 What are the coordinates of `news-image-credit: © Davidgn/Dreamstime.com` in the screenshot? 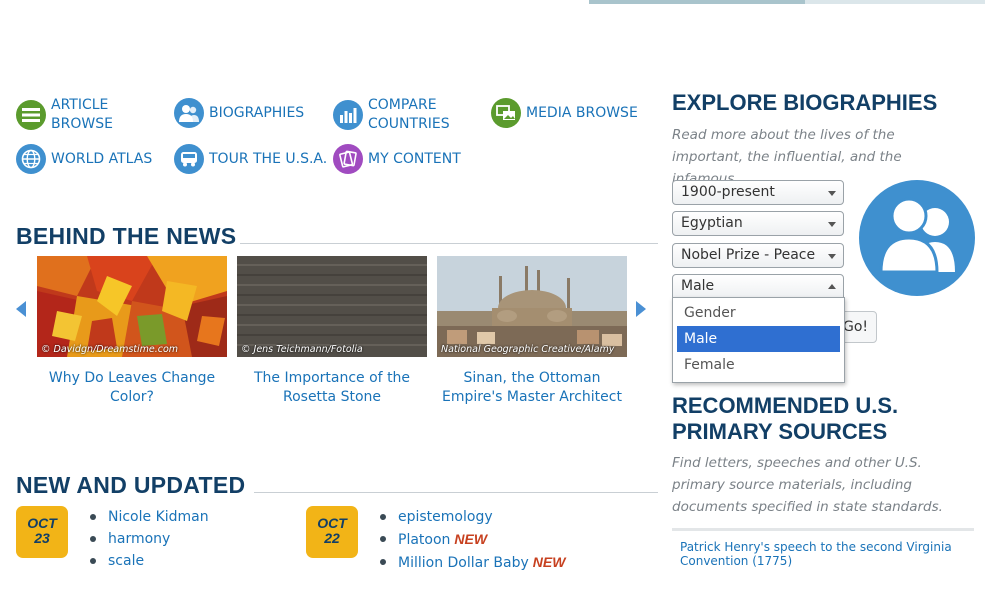 It's located at (110, 349).